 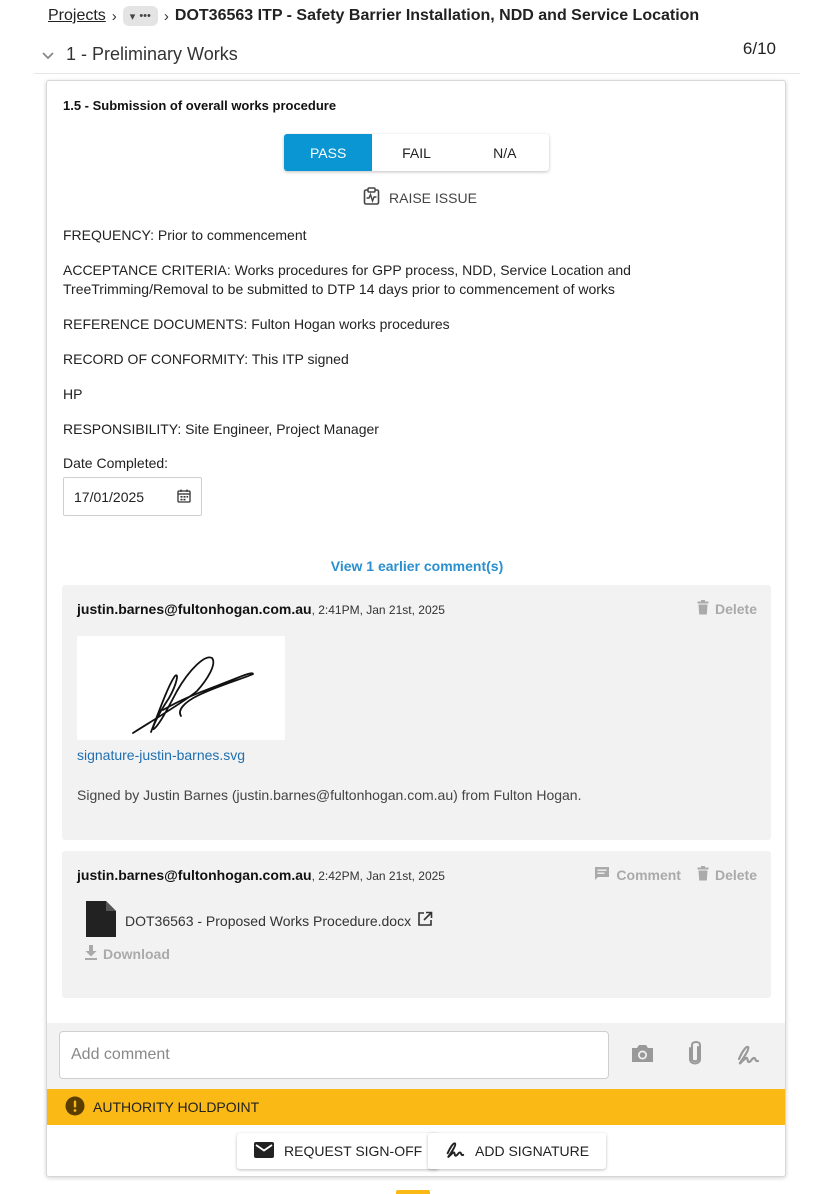 I want to click on add-signature-button: ADD SIGNATURE, so click(x=517, y=1151).